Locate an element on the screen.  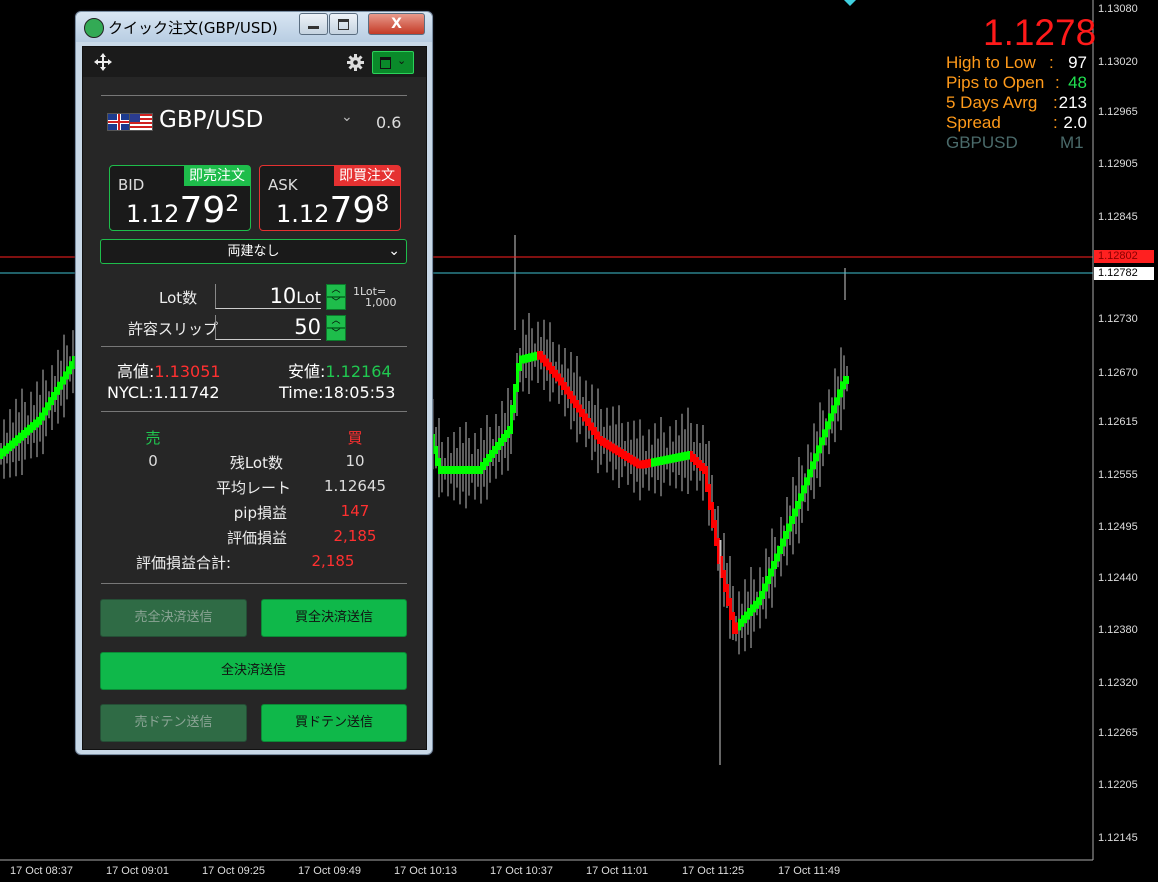
bid-price-tag: 1.12782 is located at coordinates (1124, 273).